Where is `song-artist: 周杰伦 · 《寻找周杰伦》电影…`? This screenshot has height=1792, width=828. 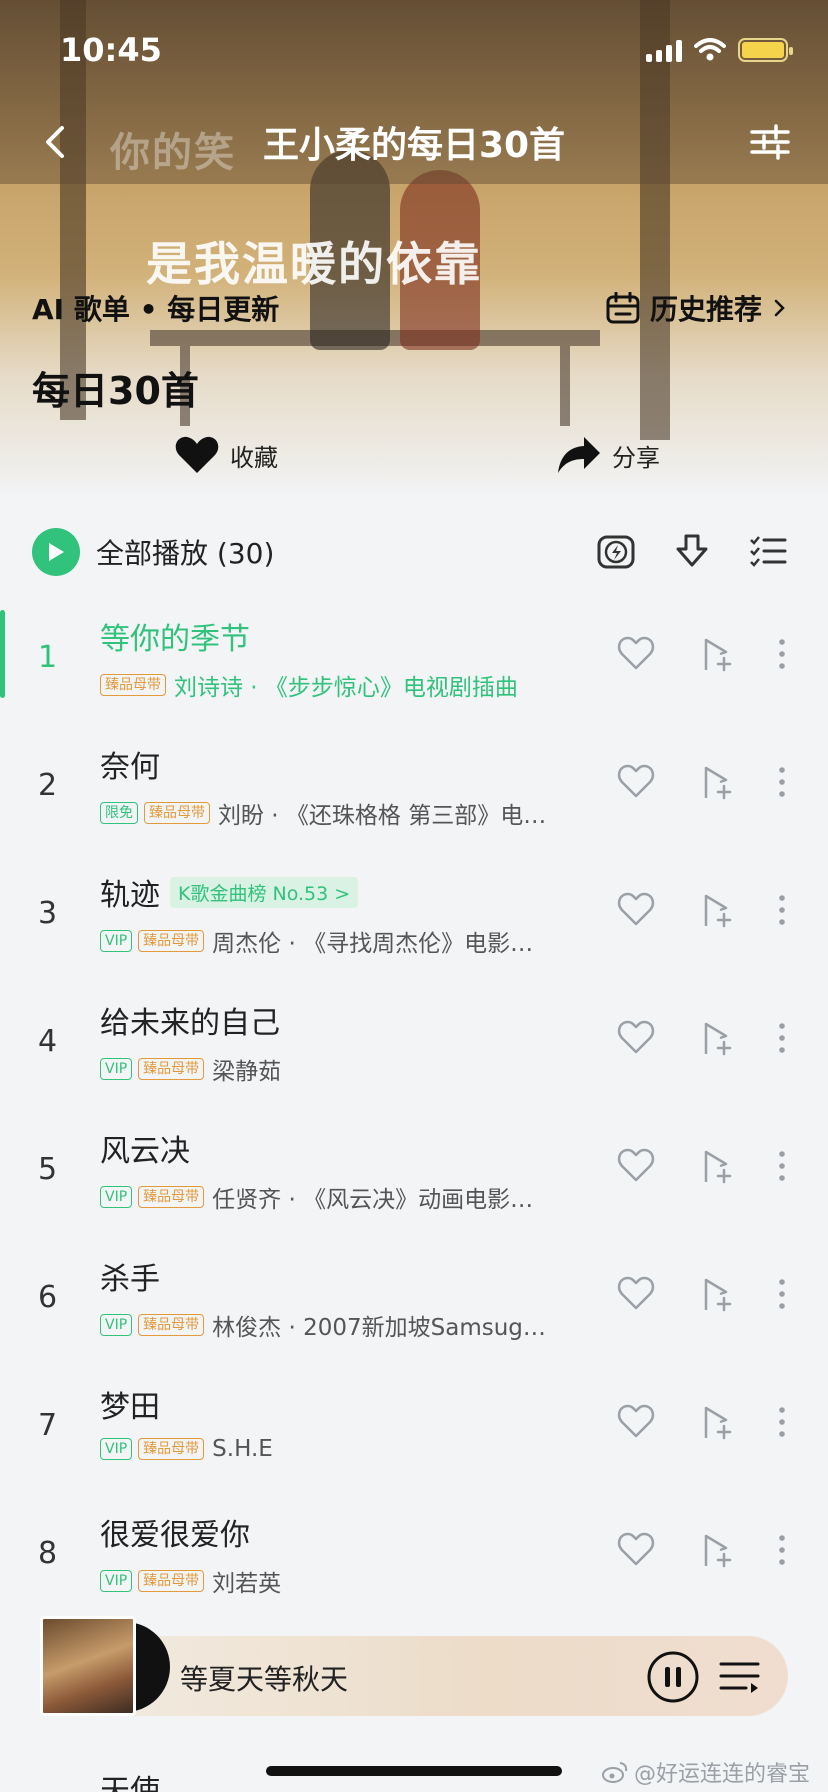
song-artist: 周杰伦 · 《寻找周杰伦》电影… is located at coordinates (373, 944).